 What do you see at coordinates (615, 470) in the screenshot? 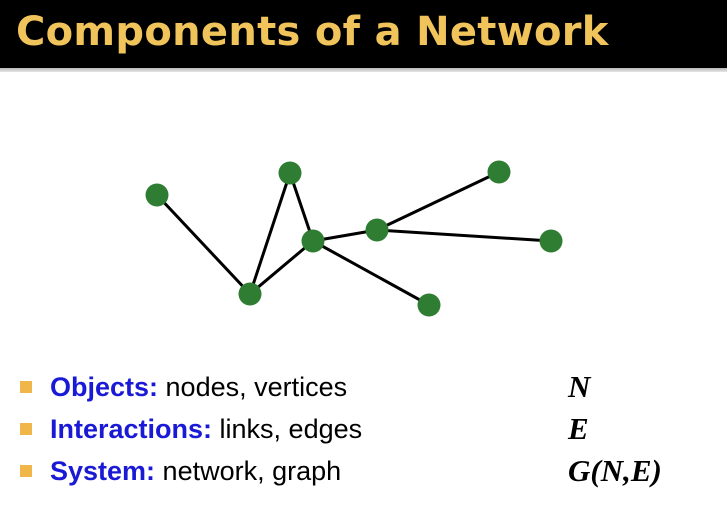
I see `math-symbol: G(N,E)` at bounding box center [615, 470].